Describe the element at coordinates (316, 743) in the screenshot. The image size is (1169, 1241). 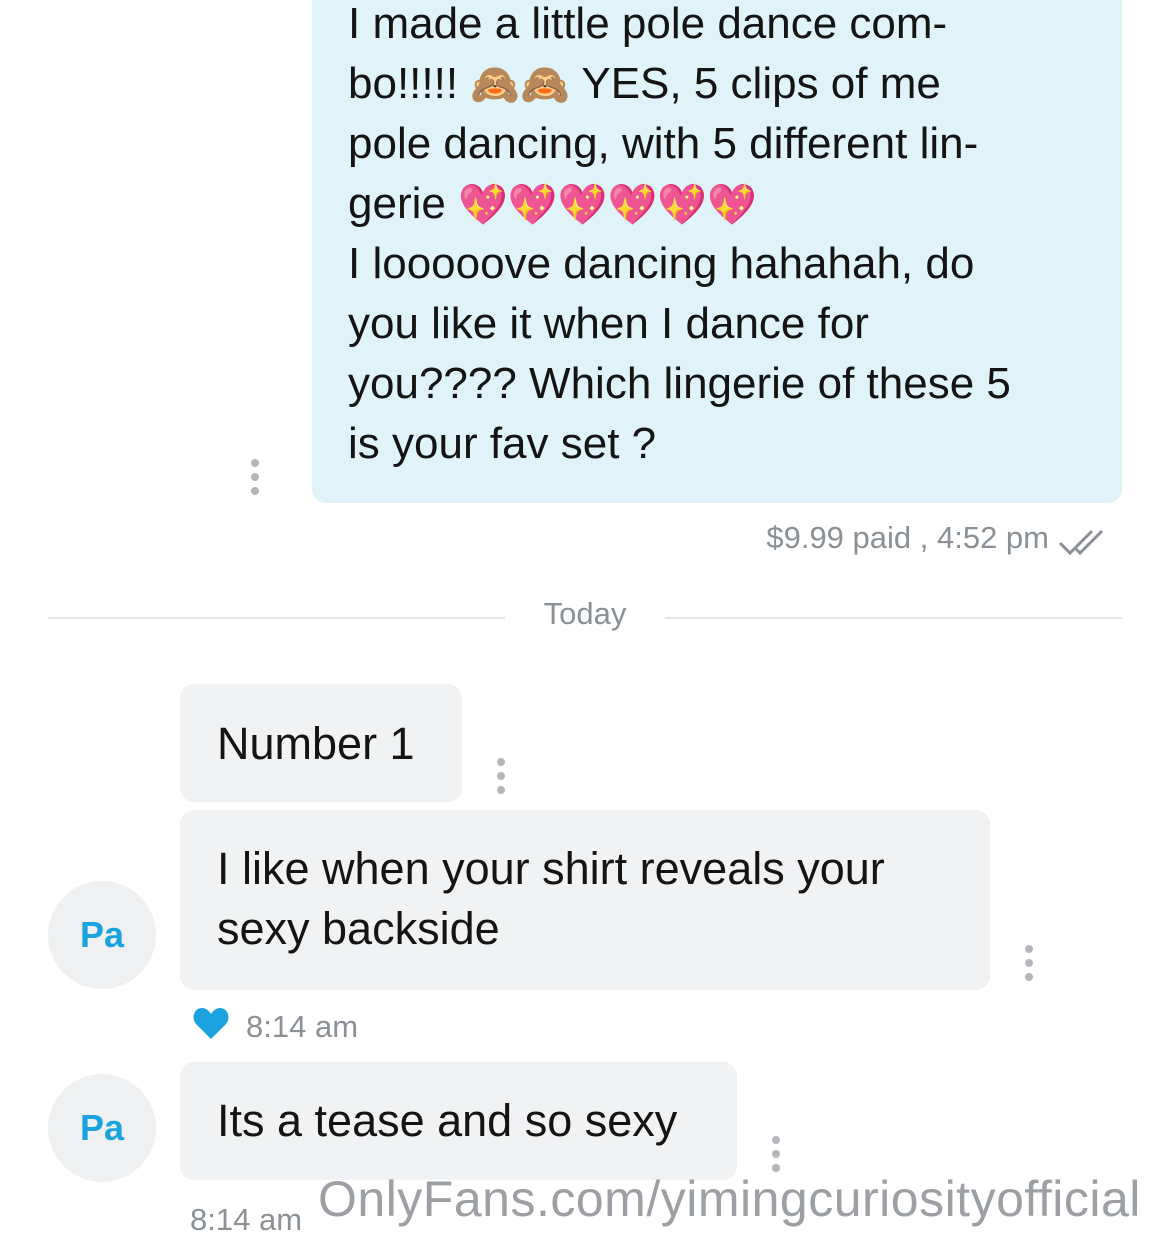
I see `received-text-1: Number 1` at that location.